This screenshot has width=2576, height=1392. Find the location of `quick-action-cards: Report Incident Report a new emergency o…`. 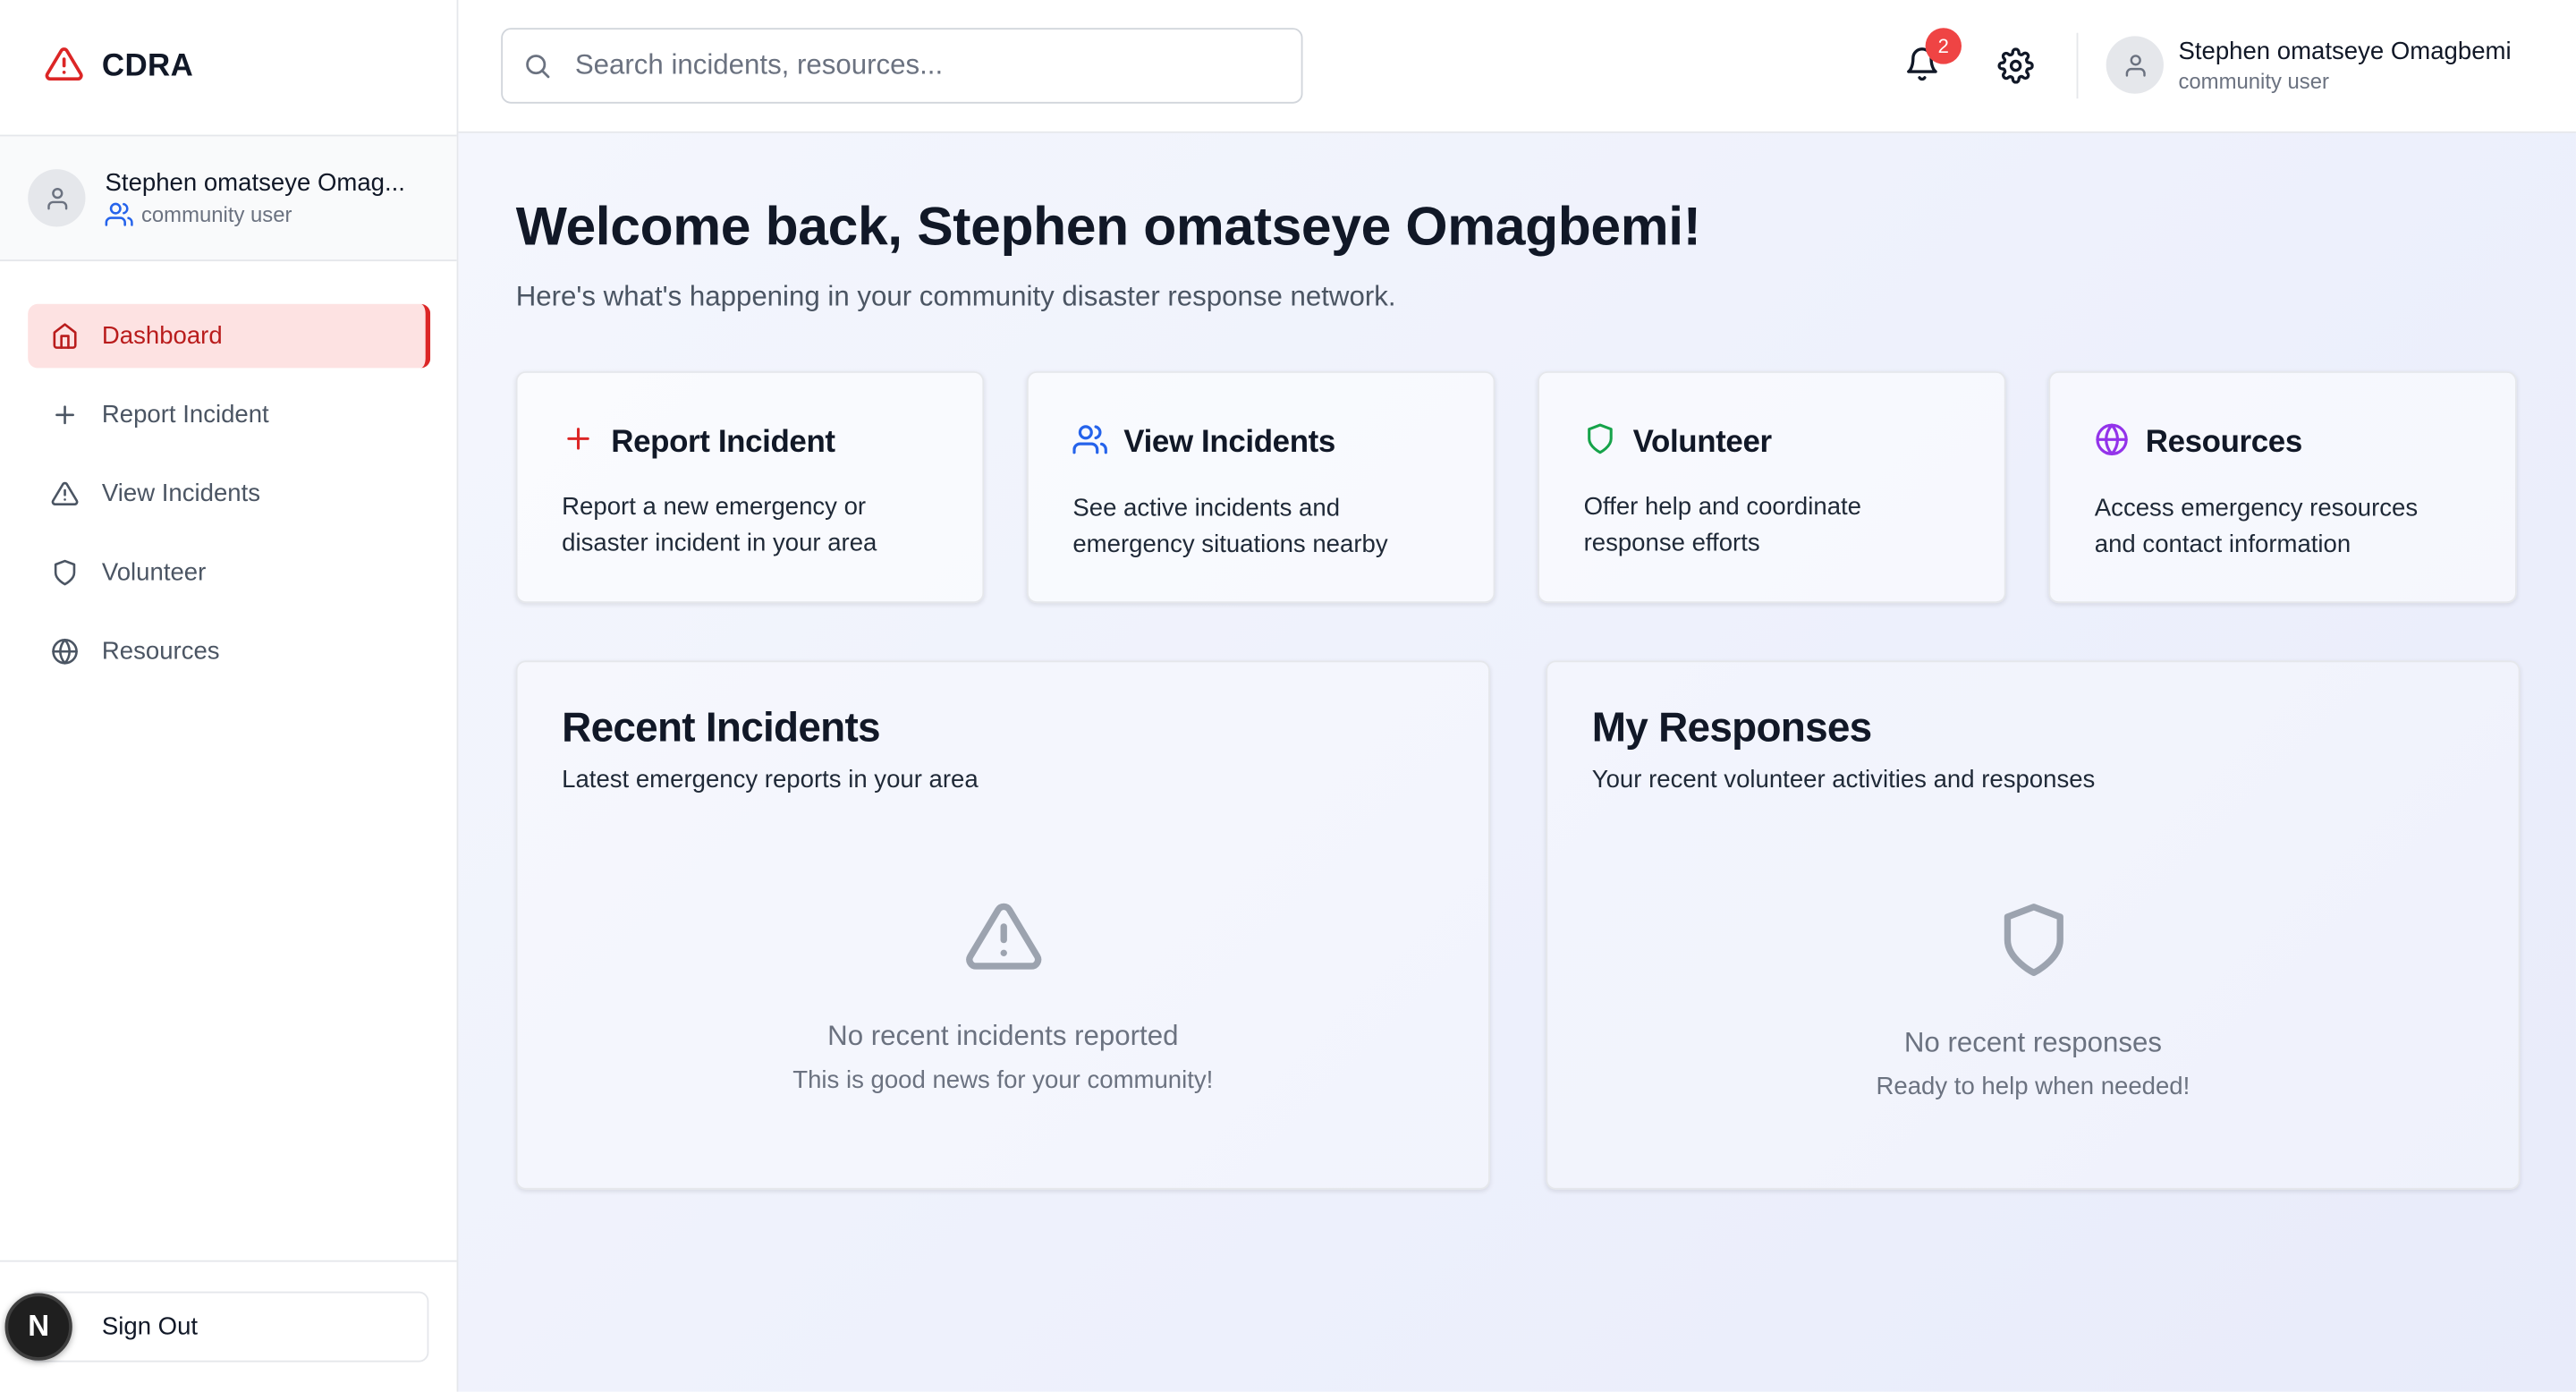

quick-action-cards: Report Incident Report a new emergency o… is located at coordinates (1516, 487).